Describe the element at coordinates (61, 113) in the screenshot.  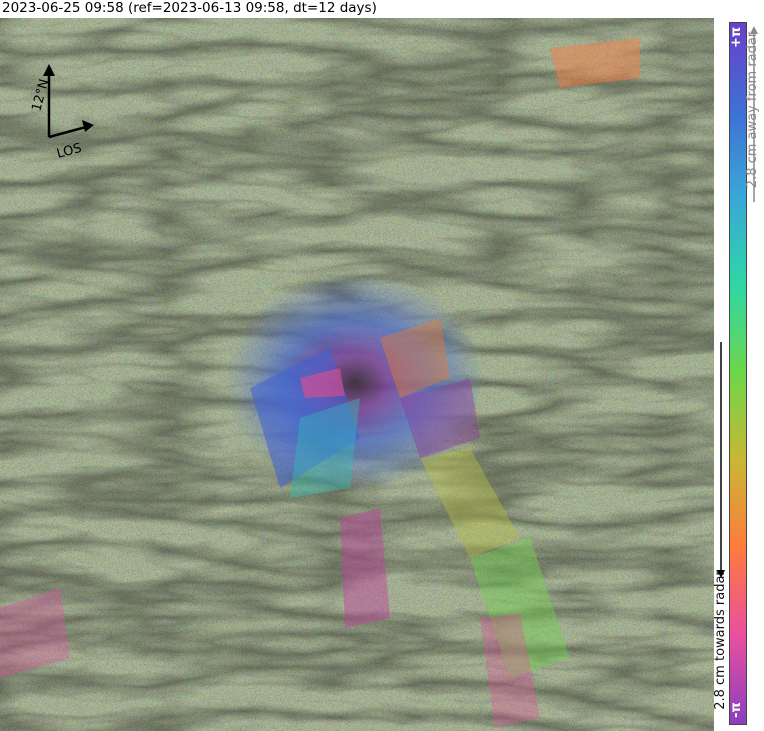
I see `orientation-arrows: 12°N LOS` at that location.